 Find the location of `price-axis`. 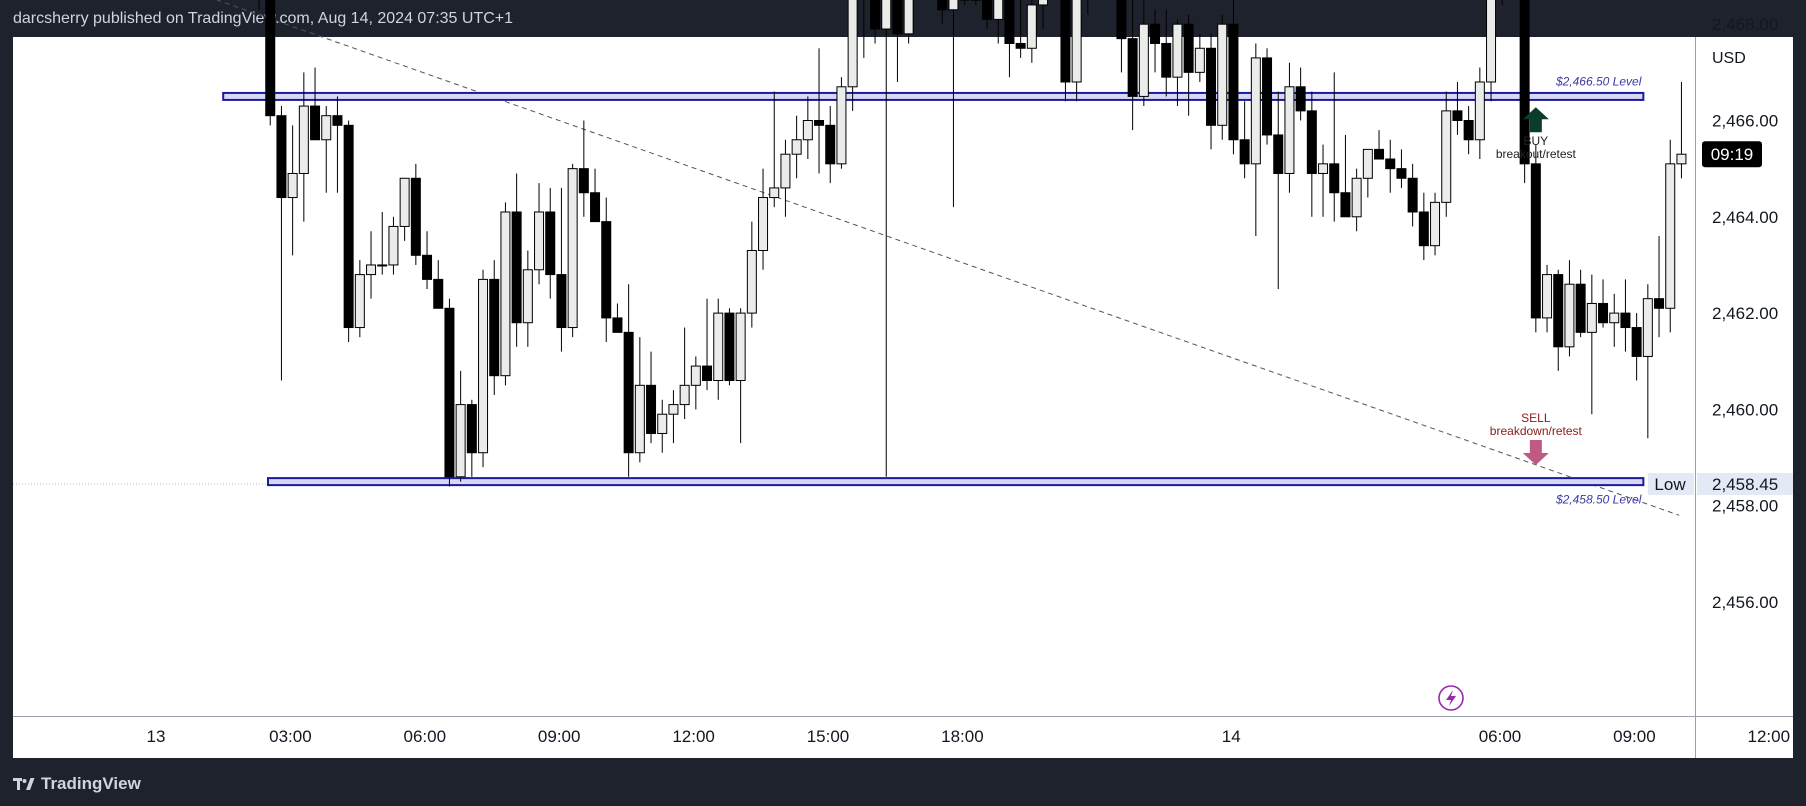

price-axis is located at coordinates (1744, 376).